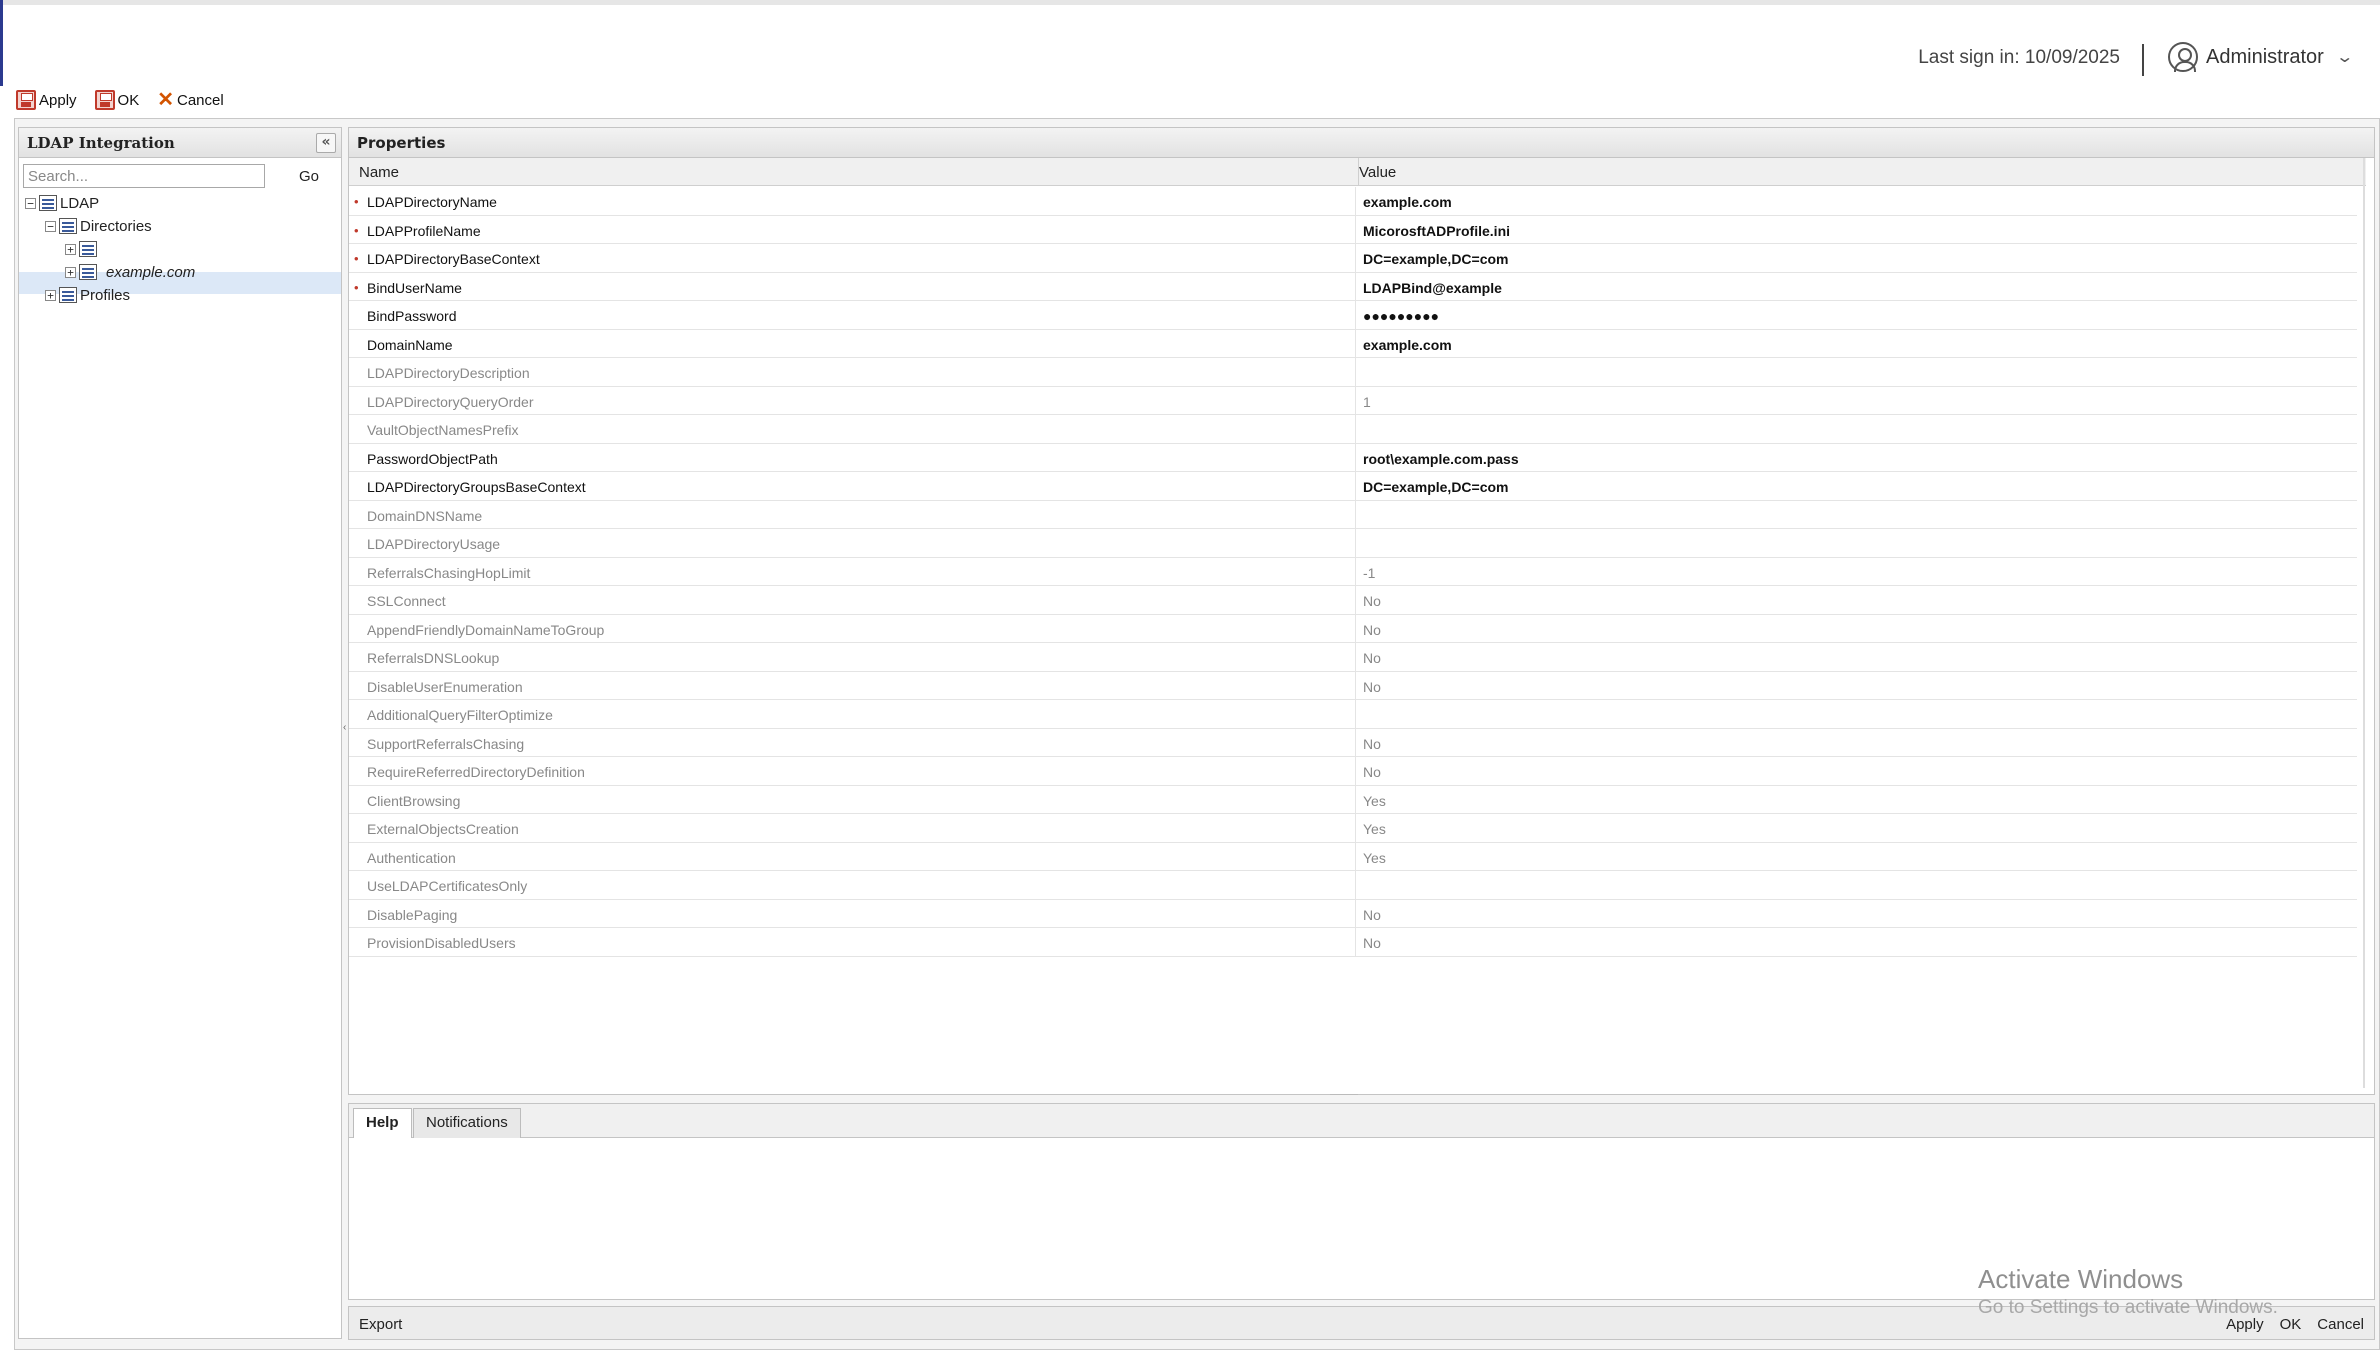  What do you see at coordinates (1353, 514) in the screenshot?
I see `property-row: DomainDNSName` at bounding box center [1353, 514].